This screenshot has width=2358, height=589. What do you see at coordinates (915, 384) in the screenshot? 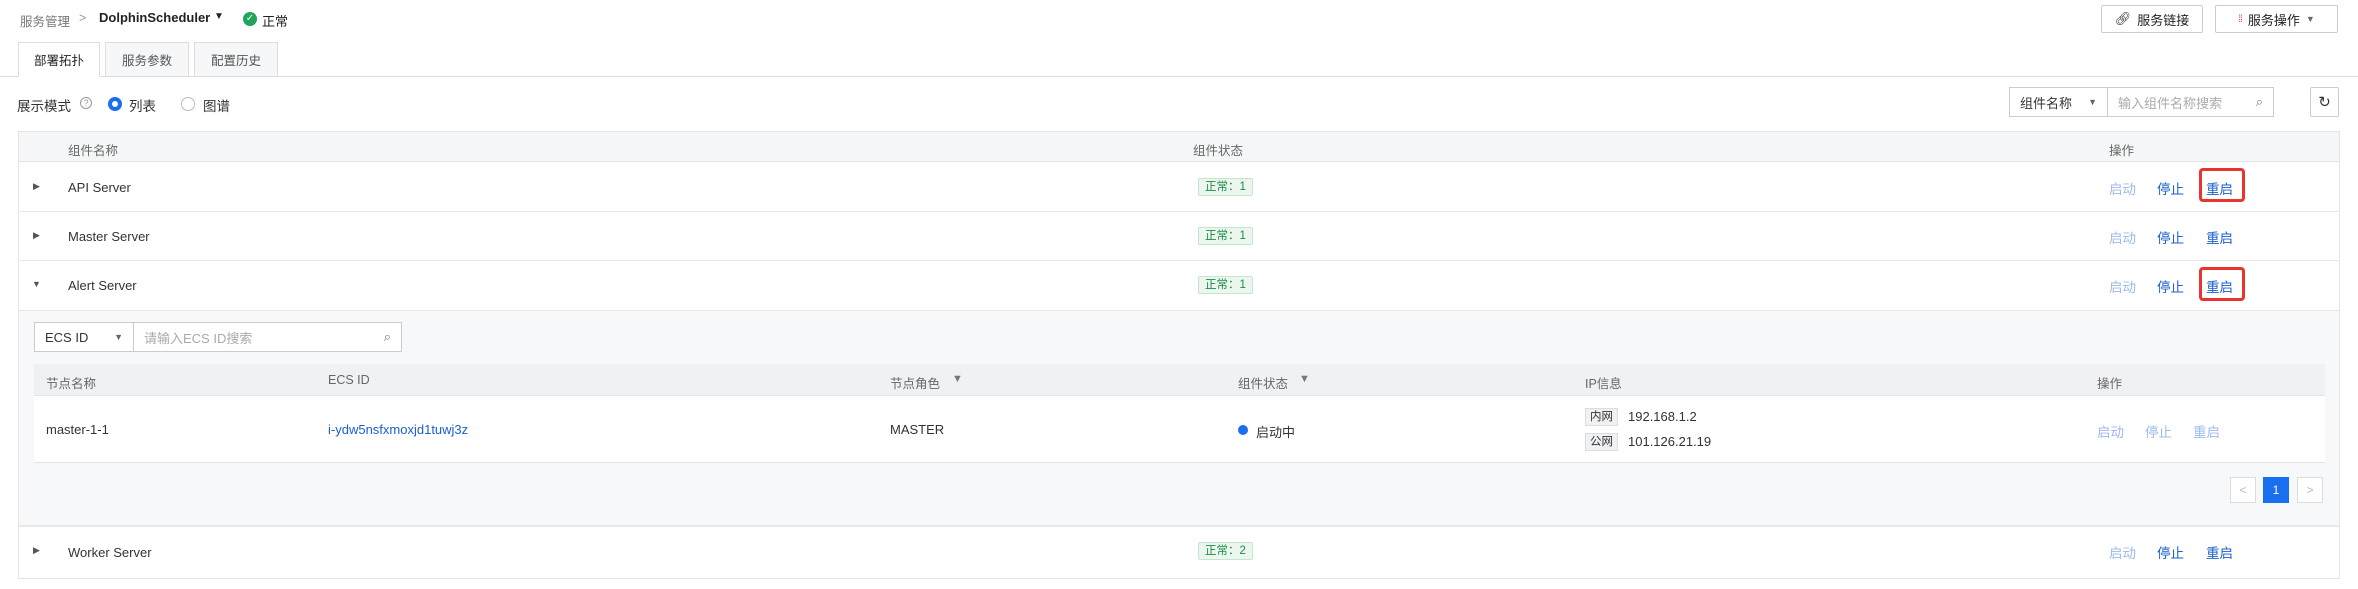
I see `th-node-role: 节点角色` at bounding box center [915, 384].